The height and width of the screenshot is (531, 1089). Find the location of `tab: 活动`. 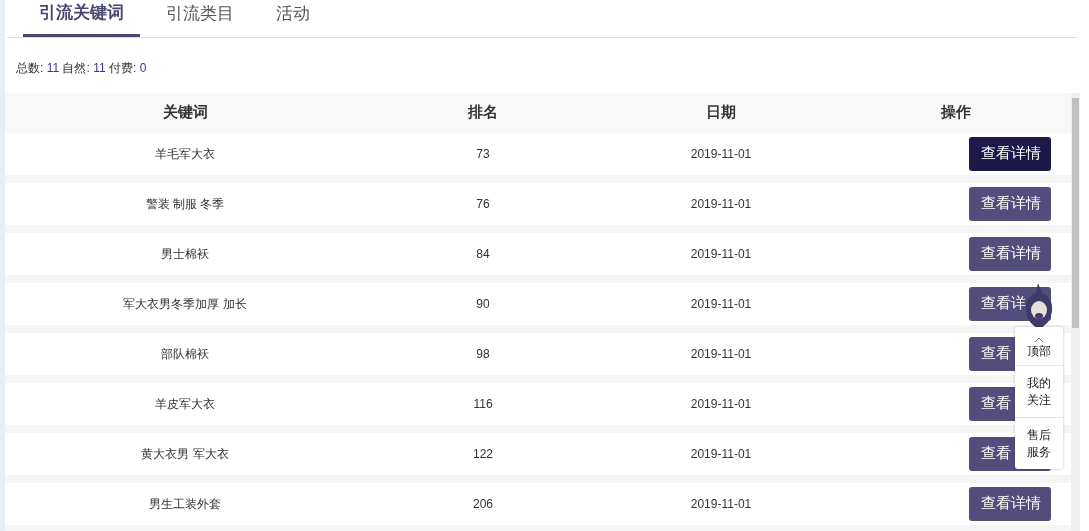

tab: 活动 is located at coordinates (293, 19).